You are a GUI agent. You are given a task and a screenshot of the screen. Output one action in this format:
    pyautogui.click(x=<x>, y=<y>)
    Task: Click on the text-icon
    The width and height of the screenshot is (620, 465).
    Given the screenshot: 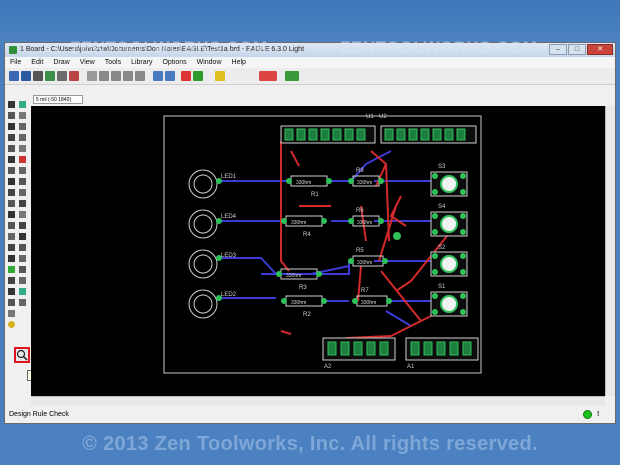 What is the action you would take?
    pyautogui.click(x=22, y=236)
    